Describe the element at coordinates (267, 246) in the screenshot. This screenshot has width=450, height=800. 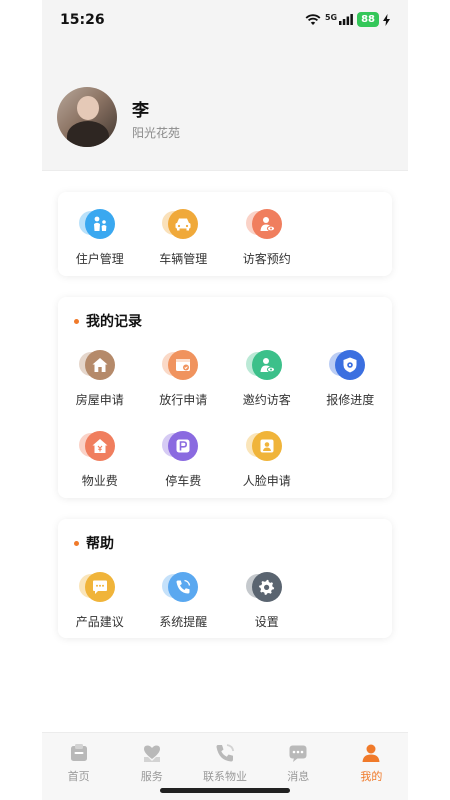
I see `quick-action-visitor-booking: 访客预约` at that location.